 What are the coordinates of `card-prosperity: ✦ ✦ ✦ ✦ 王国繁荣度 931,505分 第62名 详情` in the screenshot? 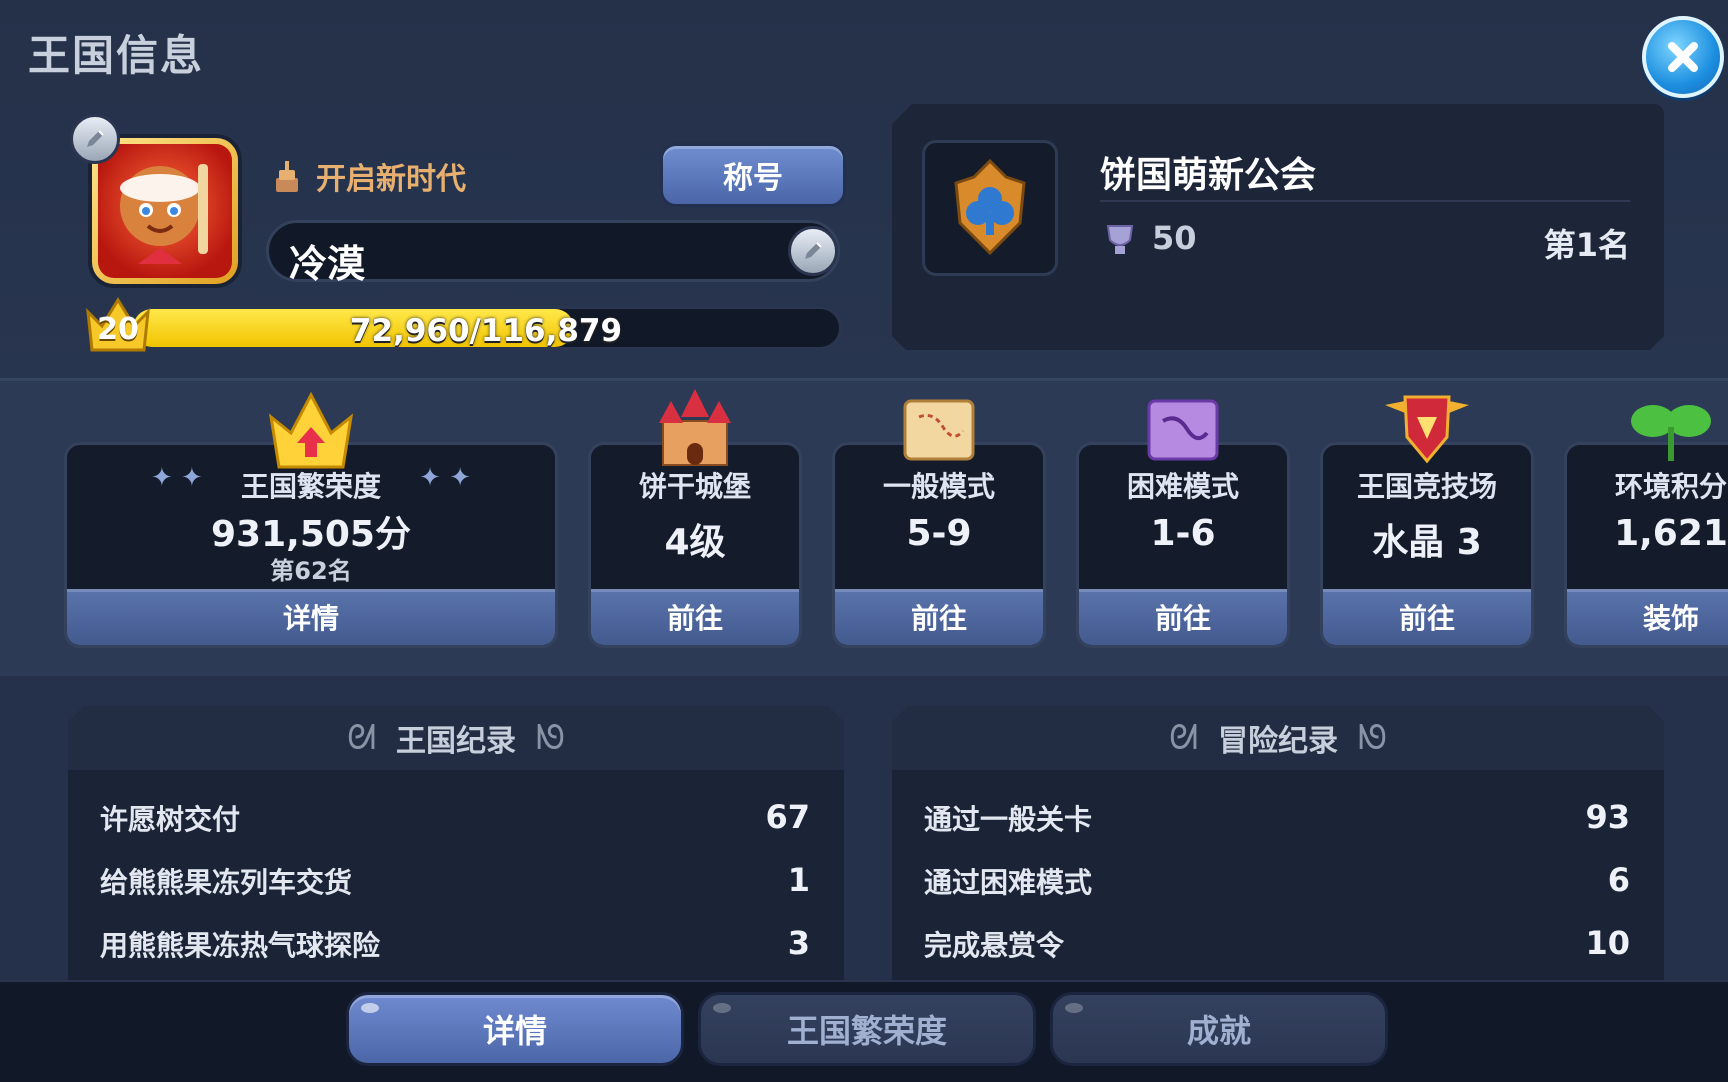 It's located at (311, 519).